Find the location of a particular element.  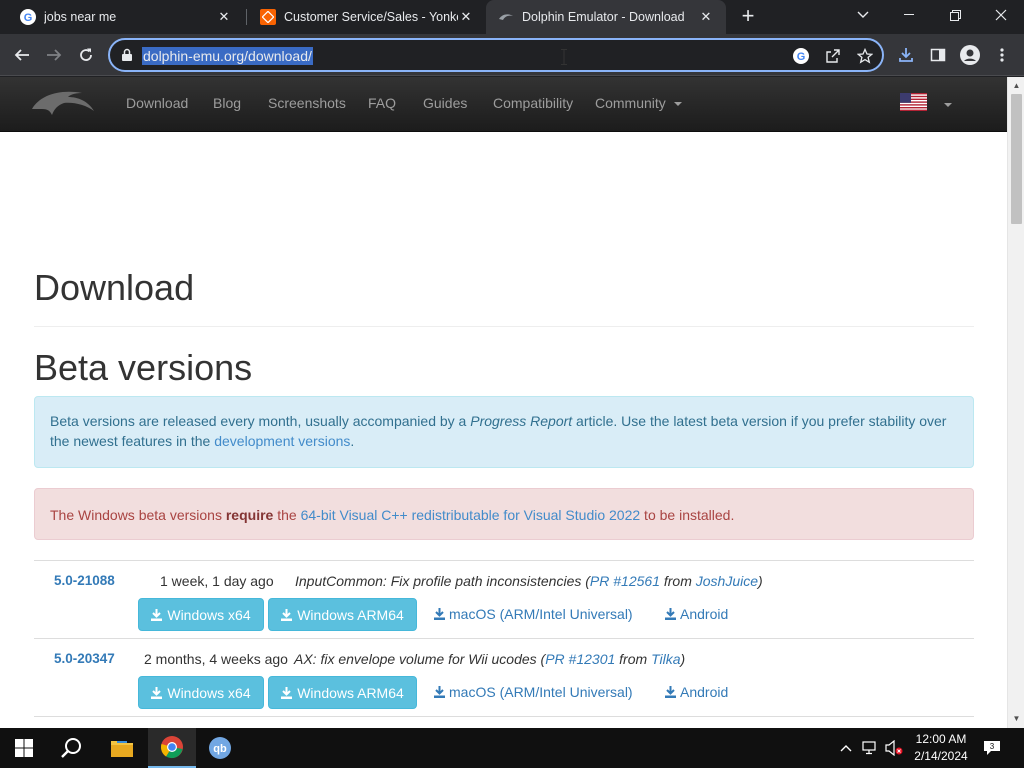

profile-avatar-icon is located at coordinates (970, 55).